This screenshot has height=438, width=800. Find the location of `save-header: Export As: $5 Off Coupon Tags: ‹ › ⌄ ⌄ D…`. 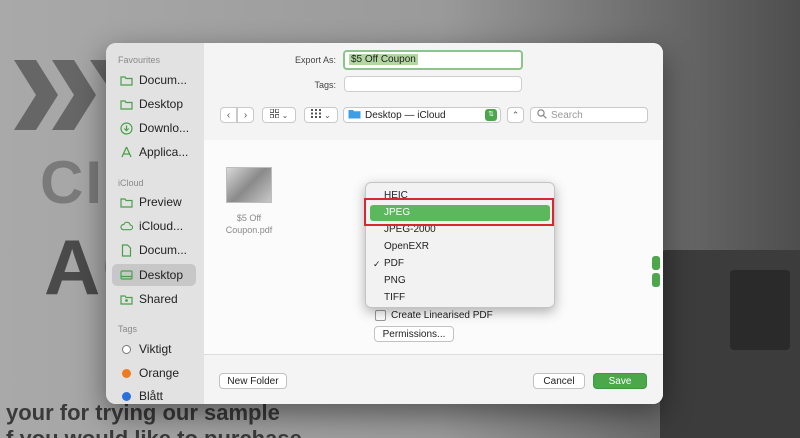

save-header: Export As: $5 Off Coupon Tags: ‹ › ⌄ ⌄ D… is located at coordinates (433, 92).